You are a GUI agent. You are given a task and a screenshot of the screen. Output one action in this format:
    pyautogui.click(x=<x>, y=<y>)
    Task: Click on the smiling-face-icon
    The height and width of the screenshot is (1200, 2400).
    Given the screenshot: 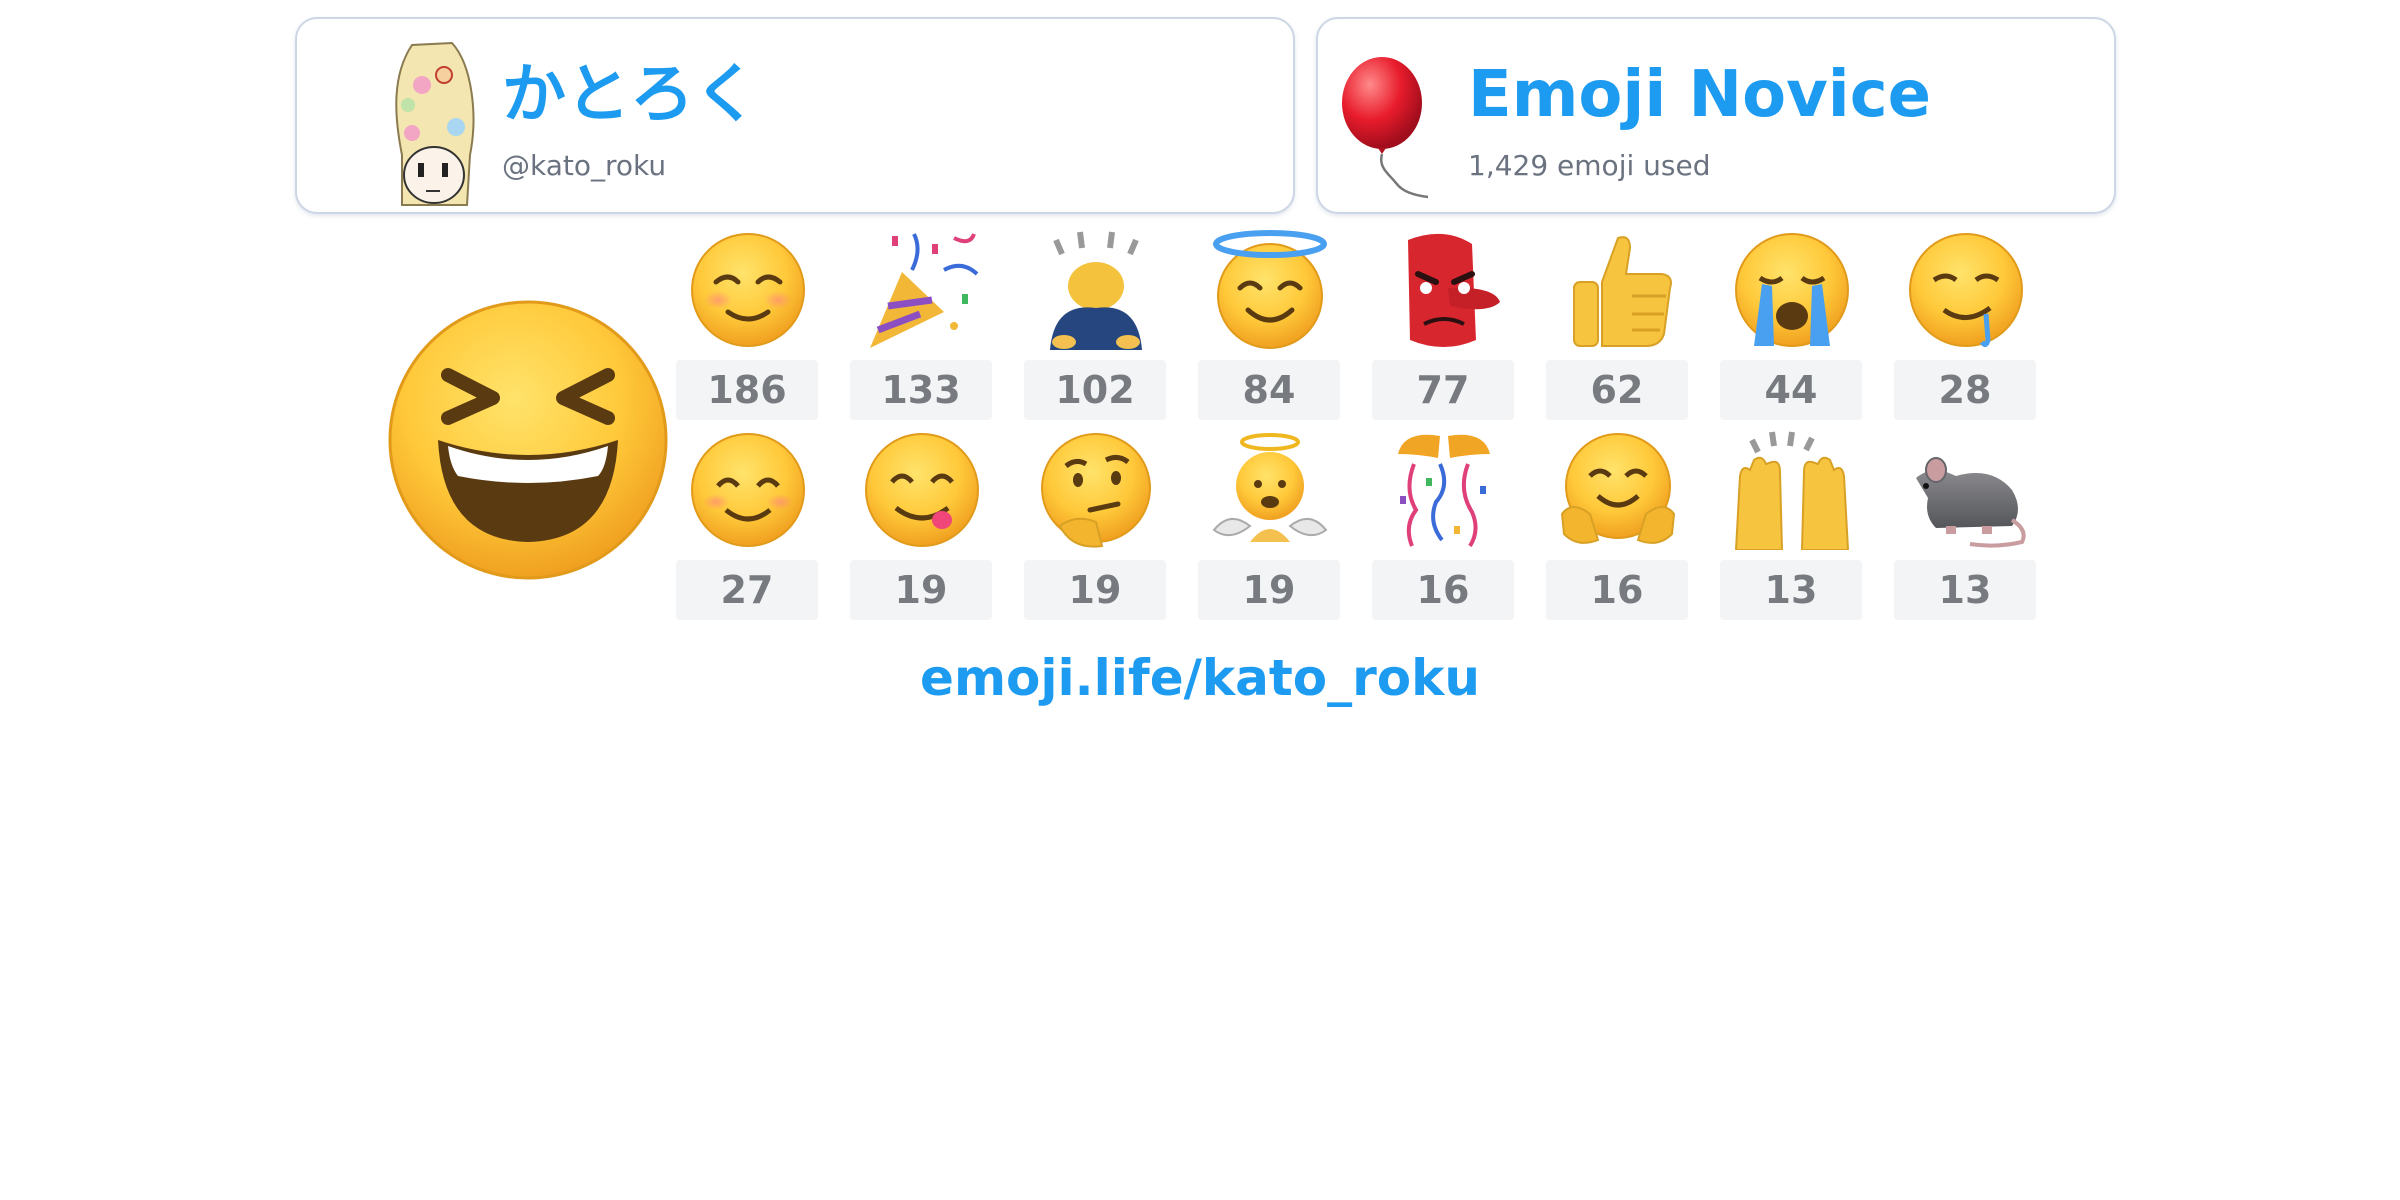 What is the action you would take?
    pyautogui.click(x=748, y=290)
    